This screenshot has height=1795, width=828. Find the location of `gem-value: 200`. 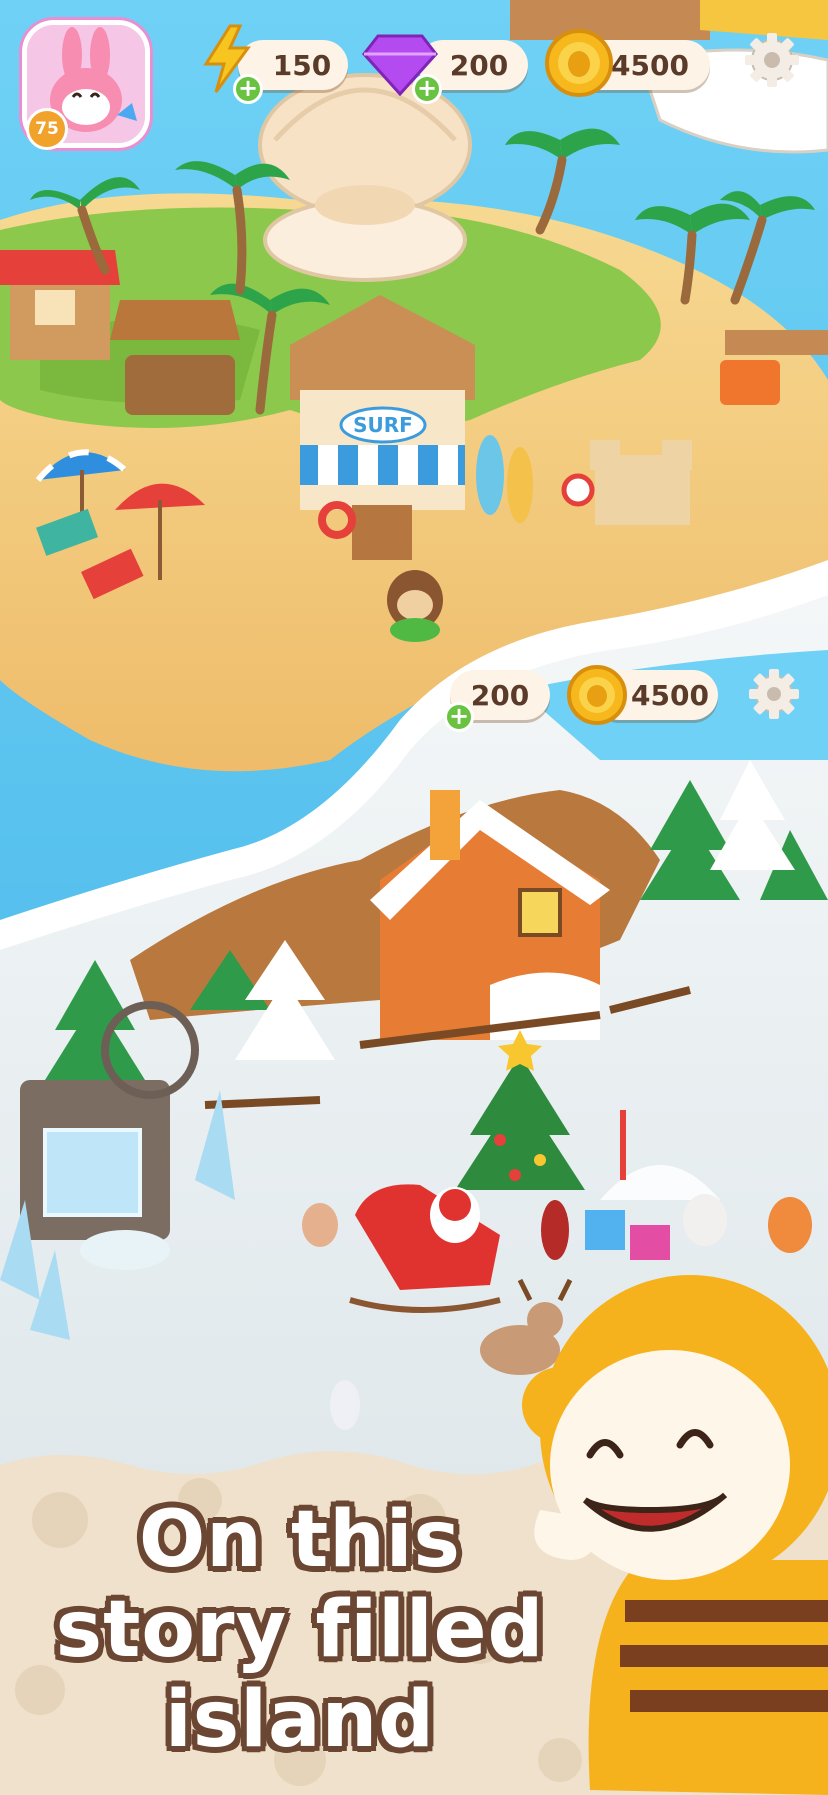

gem-value: 200 is located at coordinates (479, 65).